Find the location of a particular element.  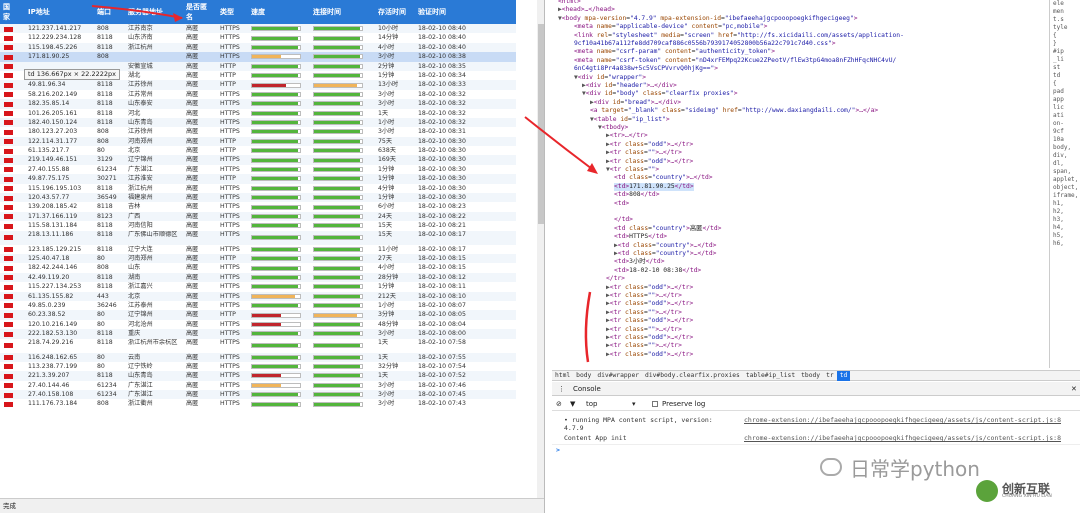

cell-location: 山东泰安 is located at coordinates (156, 103).